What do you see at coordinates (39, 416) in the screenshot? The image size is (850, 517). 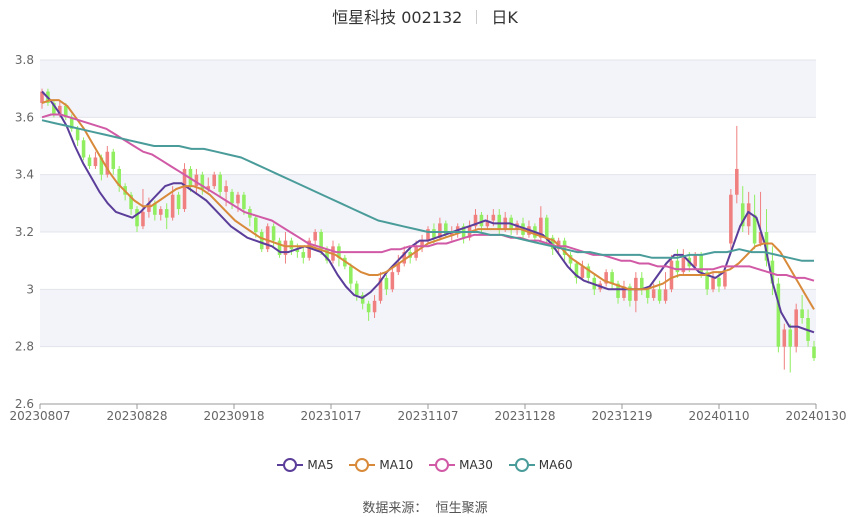 I see `x-tick-label: 20230807` at bounding box center [39, 416].